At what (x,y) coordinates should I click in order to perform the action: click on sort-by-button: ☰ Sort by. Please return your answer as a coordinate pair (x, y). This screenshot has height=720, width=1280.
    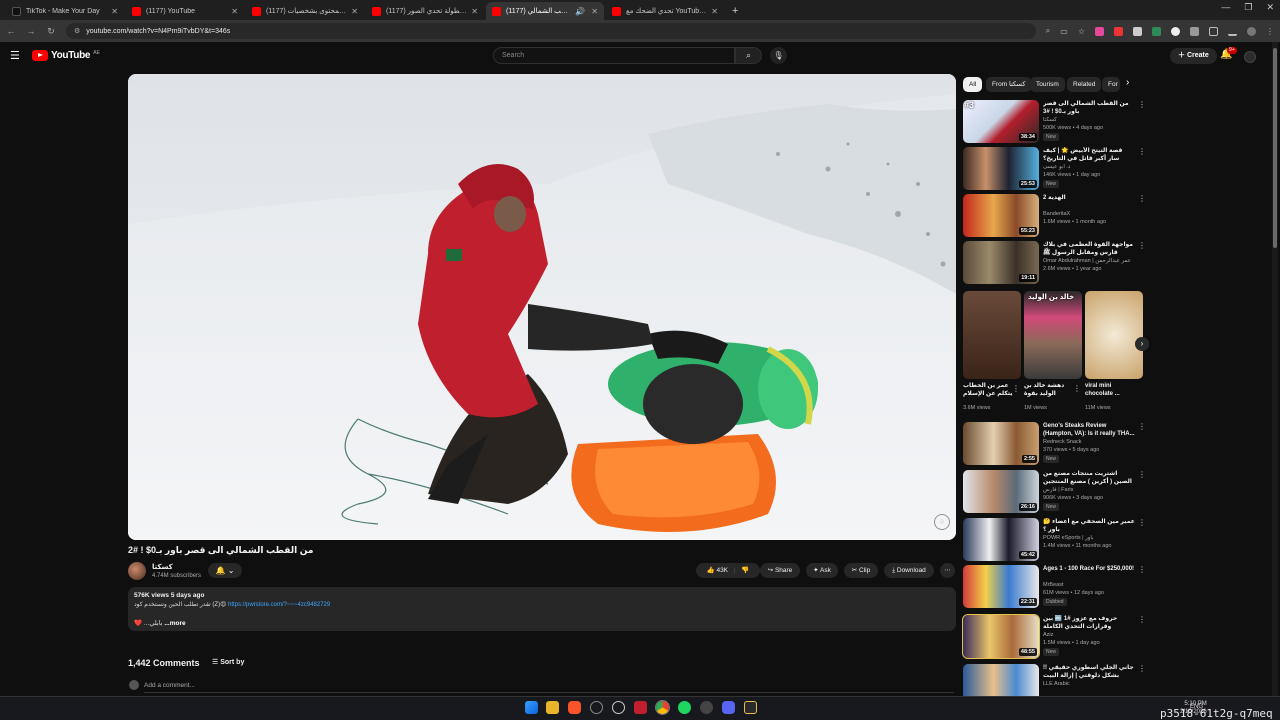
    Looking at the image, I should click on (228, 662).